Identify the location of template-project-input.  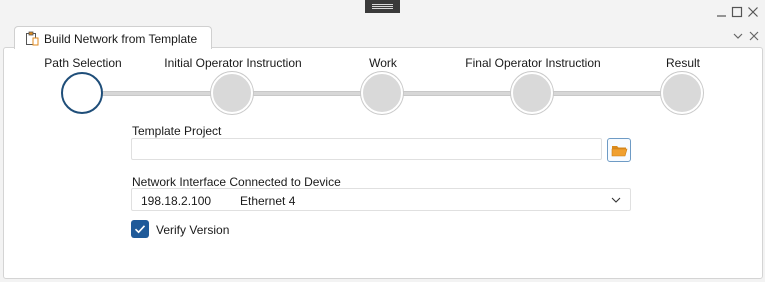
(366, 149).